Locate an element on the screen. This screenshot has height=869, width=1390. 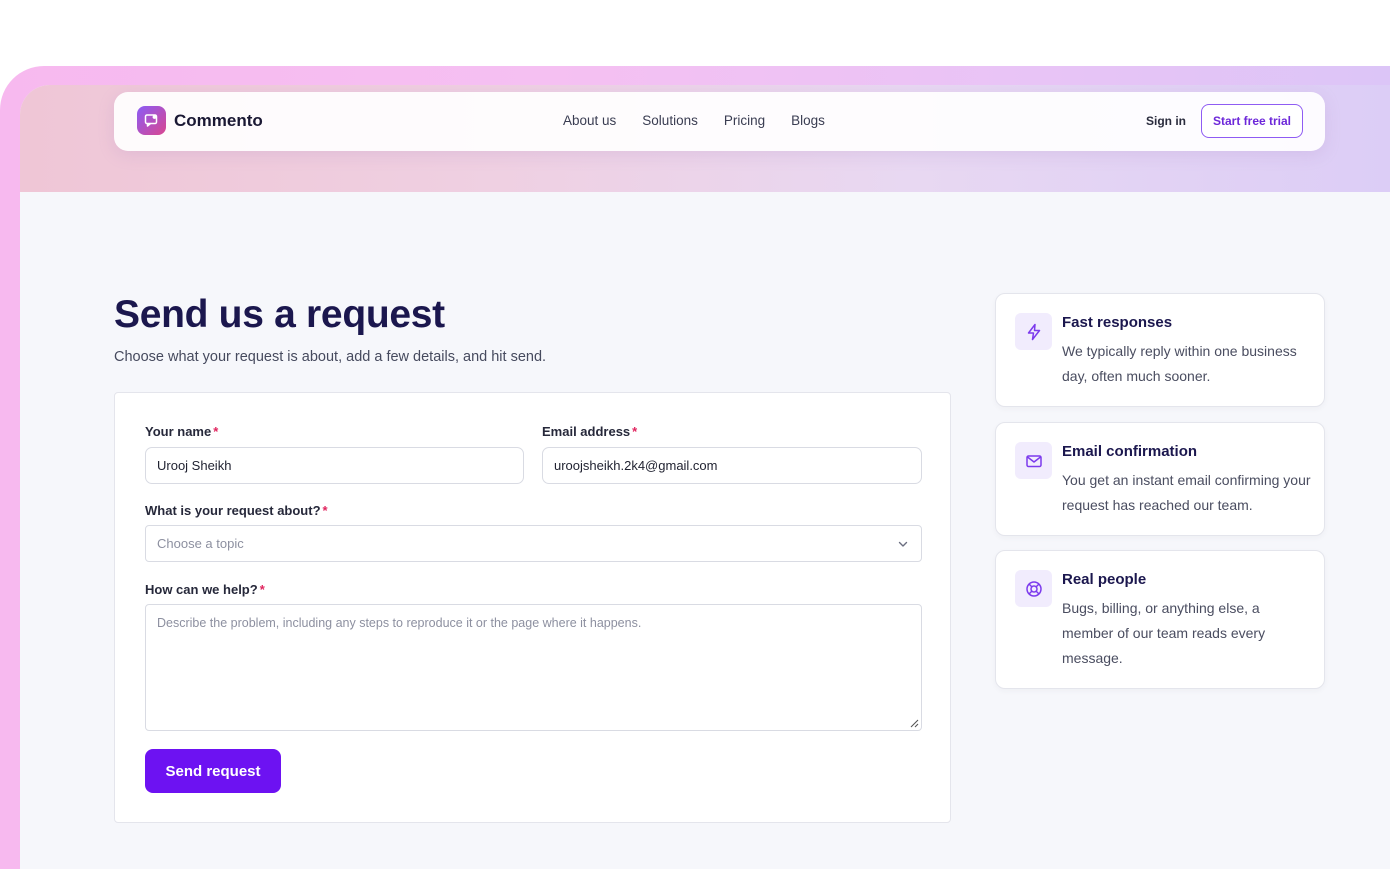
help-label: How can we help? * is located at coordinates (205, 589).